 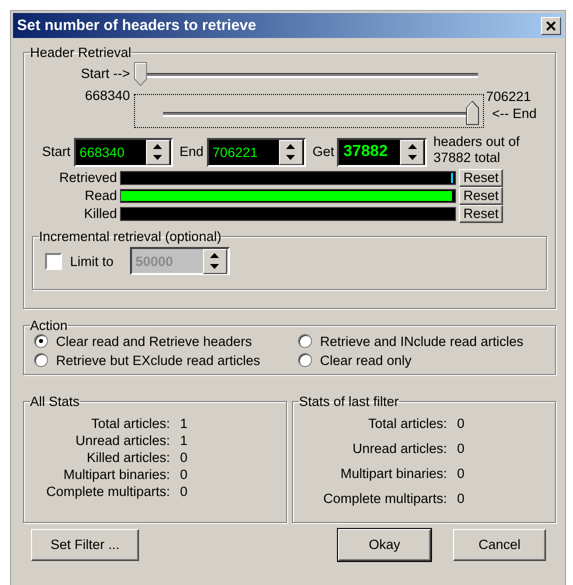 What do you see at coordinates (366, 360) in the screenshot?
I see `radio-label: Clear read only` at bounding box center [366, 360].